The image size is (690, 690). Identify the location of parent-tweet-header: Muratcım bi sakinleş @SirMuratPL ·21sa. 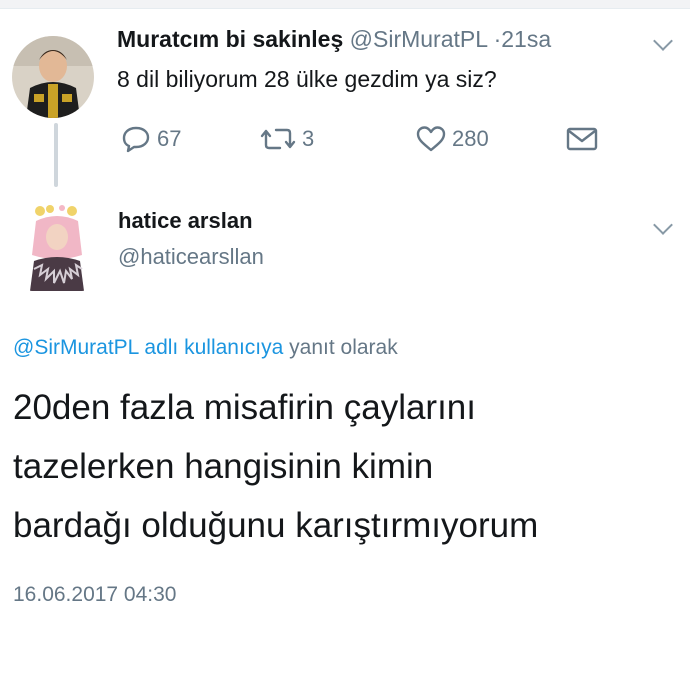
(334, 39).